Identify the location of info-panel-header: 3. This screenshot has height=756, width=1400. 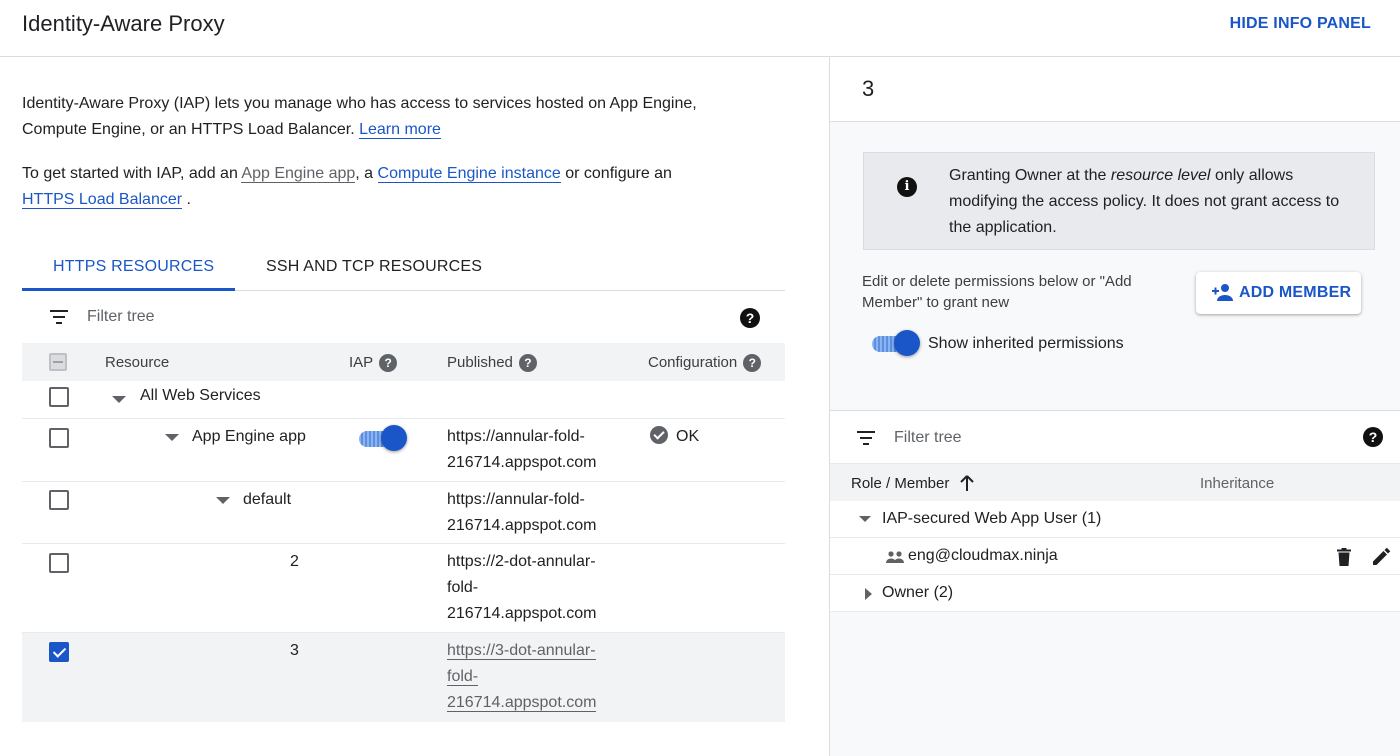
(1115, 89).